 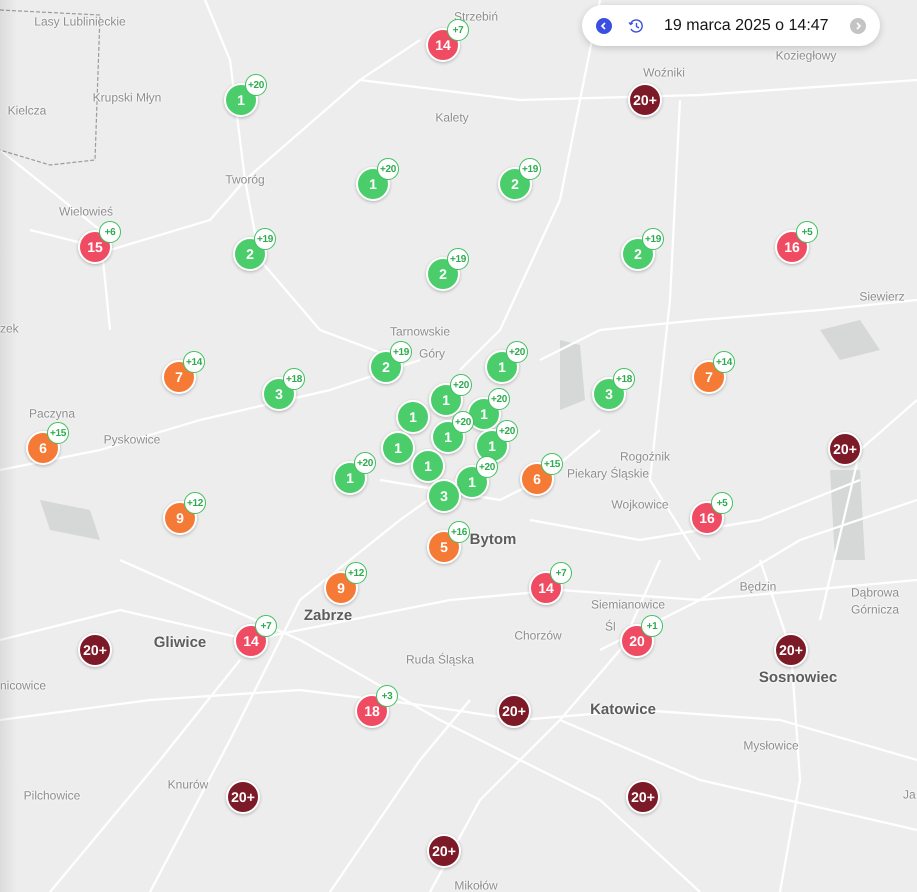 I want to click on place-label: Paczyna, so click(x=52, y=414).